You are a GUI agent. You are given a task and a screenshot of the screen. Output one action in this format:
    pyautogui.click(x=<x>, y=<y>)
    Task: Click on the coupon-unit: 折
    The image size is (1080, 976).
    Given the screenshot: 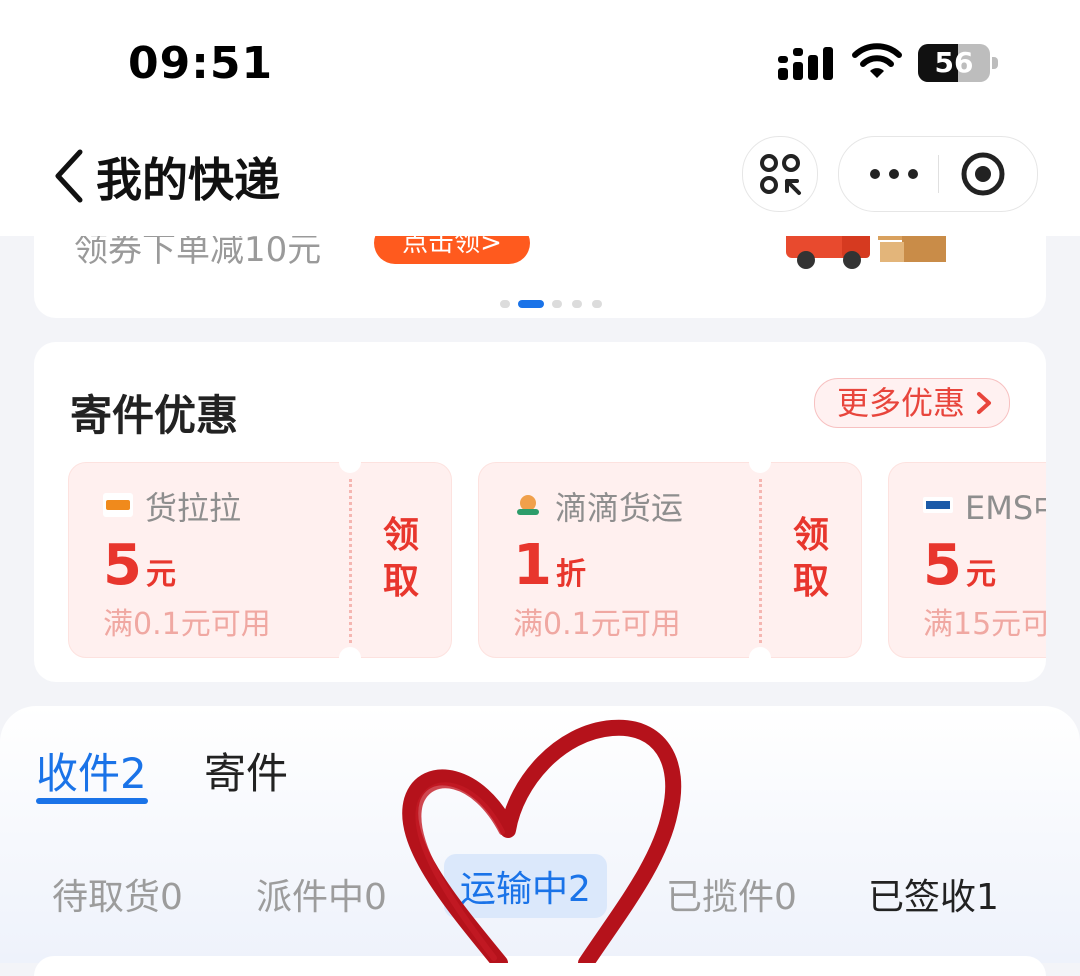 What is the action you would take?
    pyautogui.click(x=570, y=574)
    